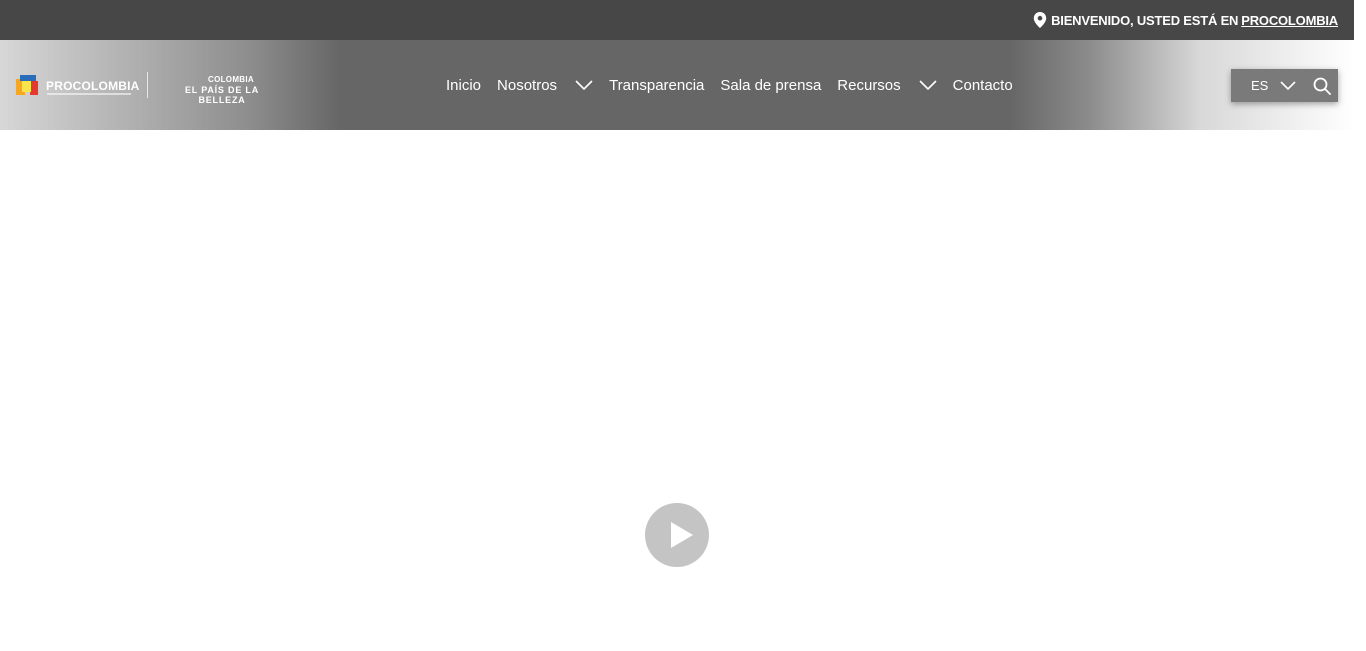 This screenshot has width=1366, height=651. I want to click on welcome-text: BIENVENIDO, USTED ESTÁ EN, so click(1145, 20).